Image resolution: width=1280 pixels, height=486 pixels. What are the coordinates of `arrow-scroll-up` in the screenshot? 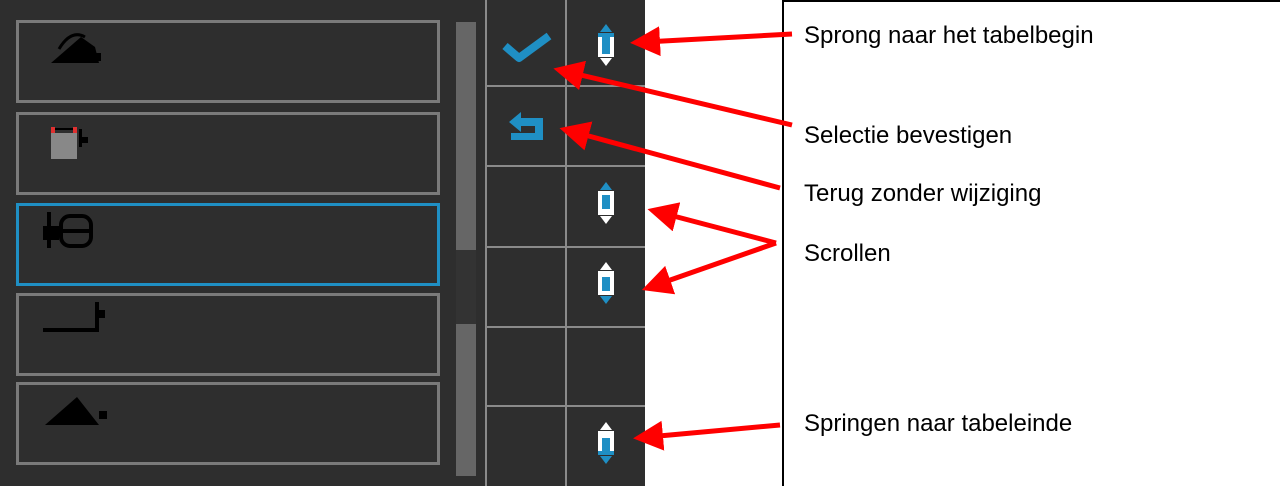 It's located at (712, 224).